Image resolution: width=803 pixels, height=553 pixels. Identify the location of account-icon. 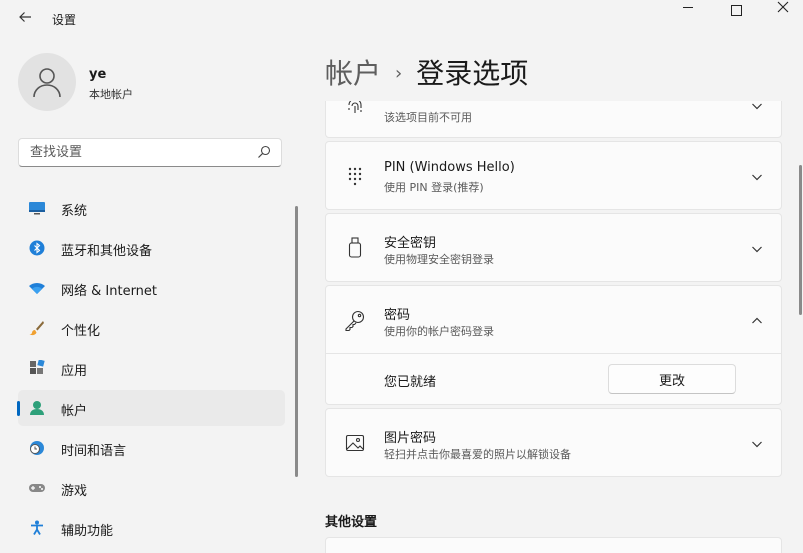
(37, 408).